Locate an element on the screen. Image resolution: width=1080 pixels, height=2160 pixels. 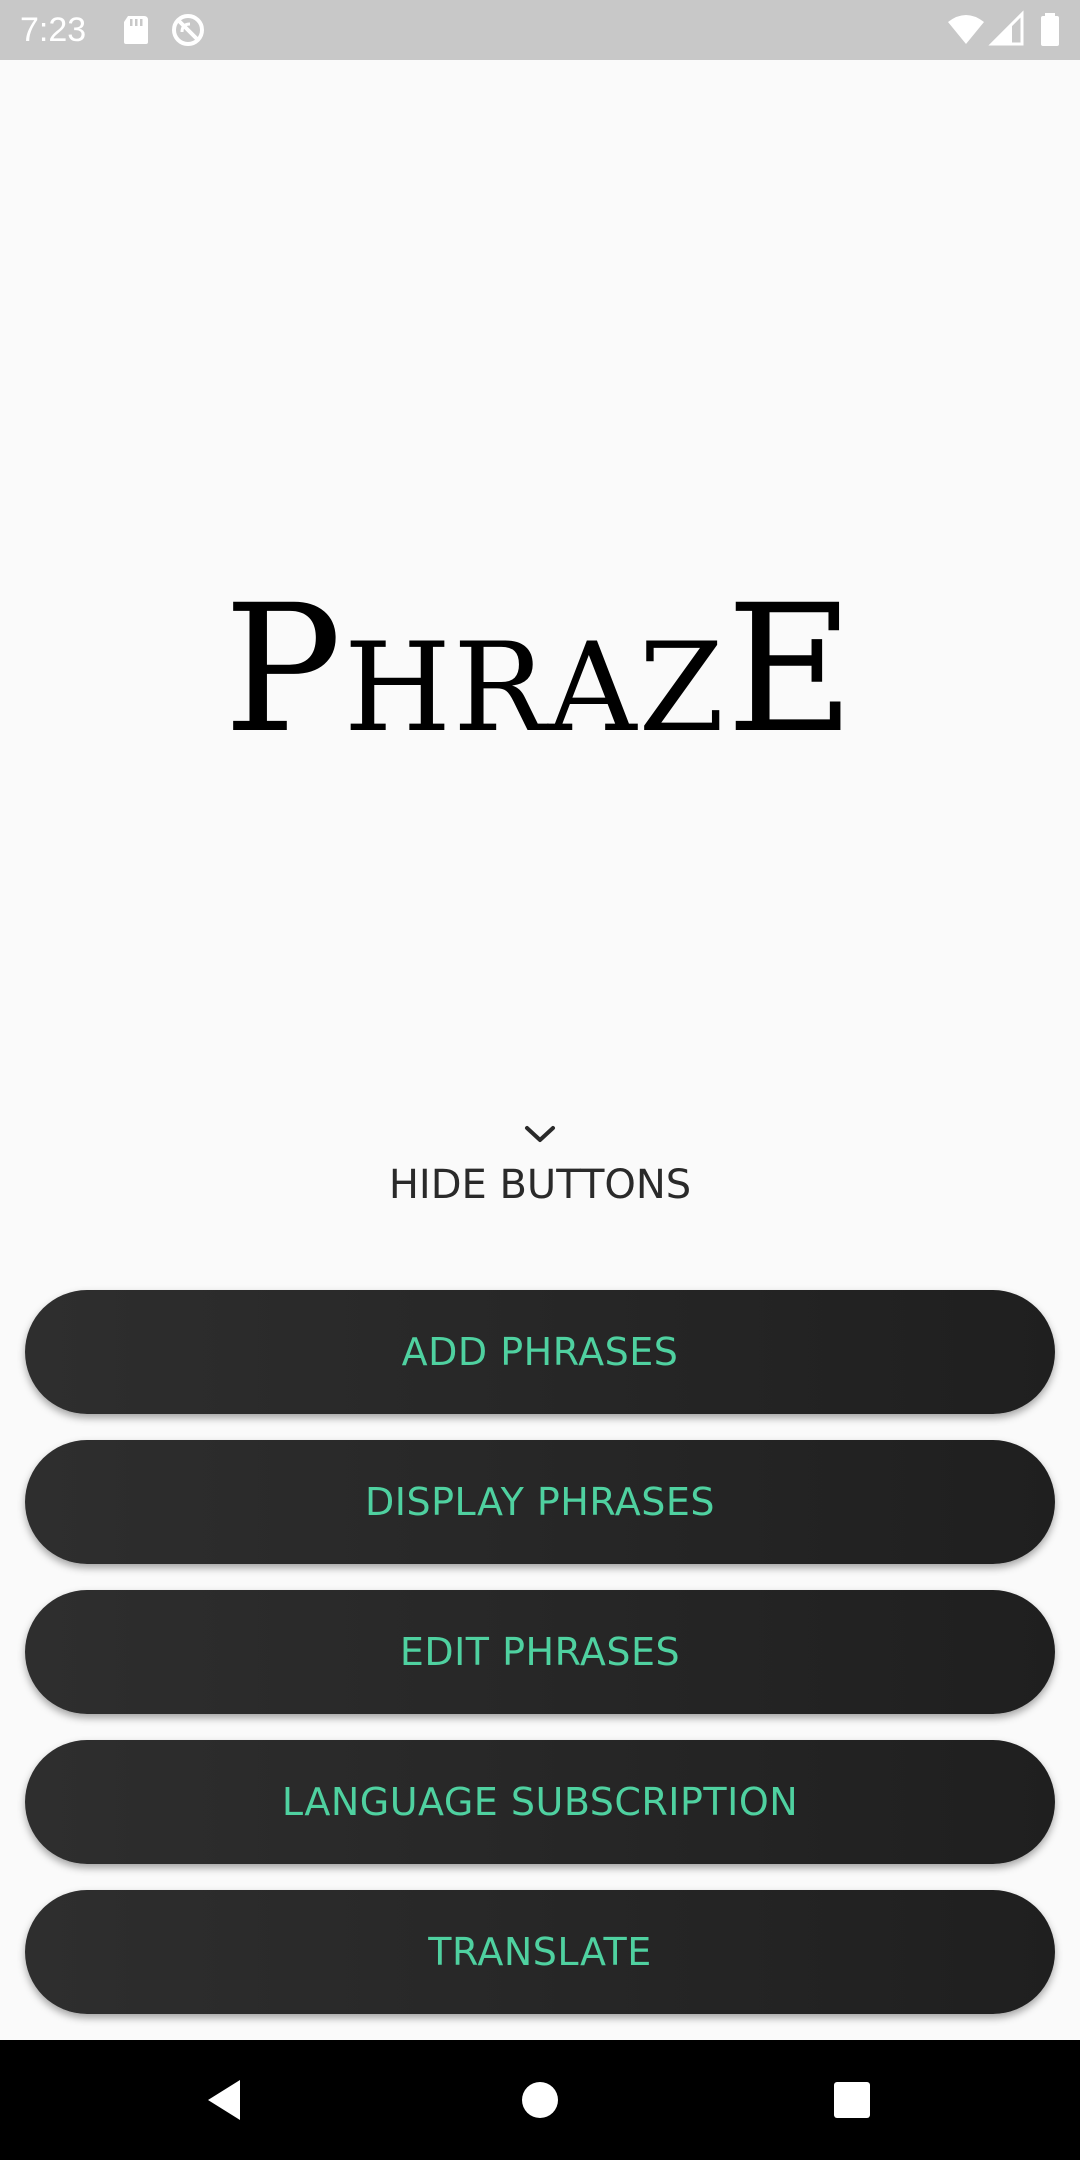
sync-disabled-icon is located at coordinates (188, 30).